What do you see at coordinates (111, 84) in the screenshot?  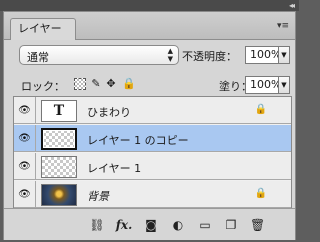 I see `lock-position-icon: ✥` at bounding box center [111, 84].